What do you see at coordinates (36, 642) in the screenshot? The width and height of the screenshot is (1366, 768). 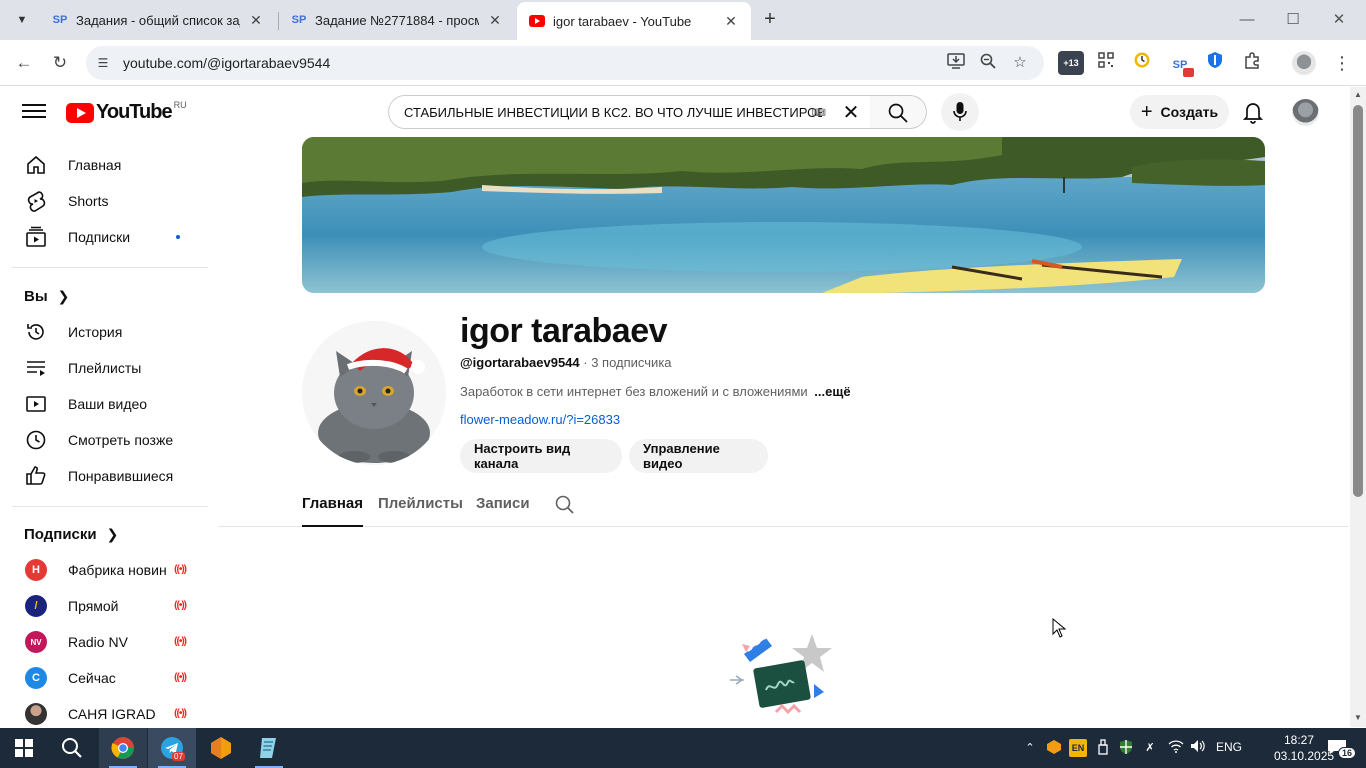 I see `channel-avatar-icon: NV` at bounding box center [36, 642].